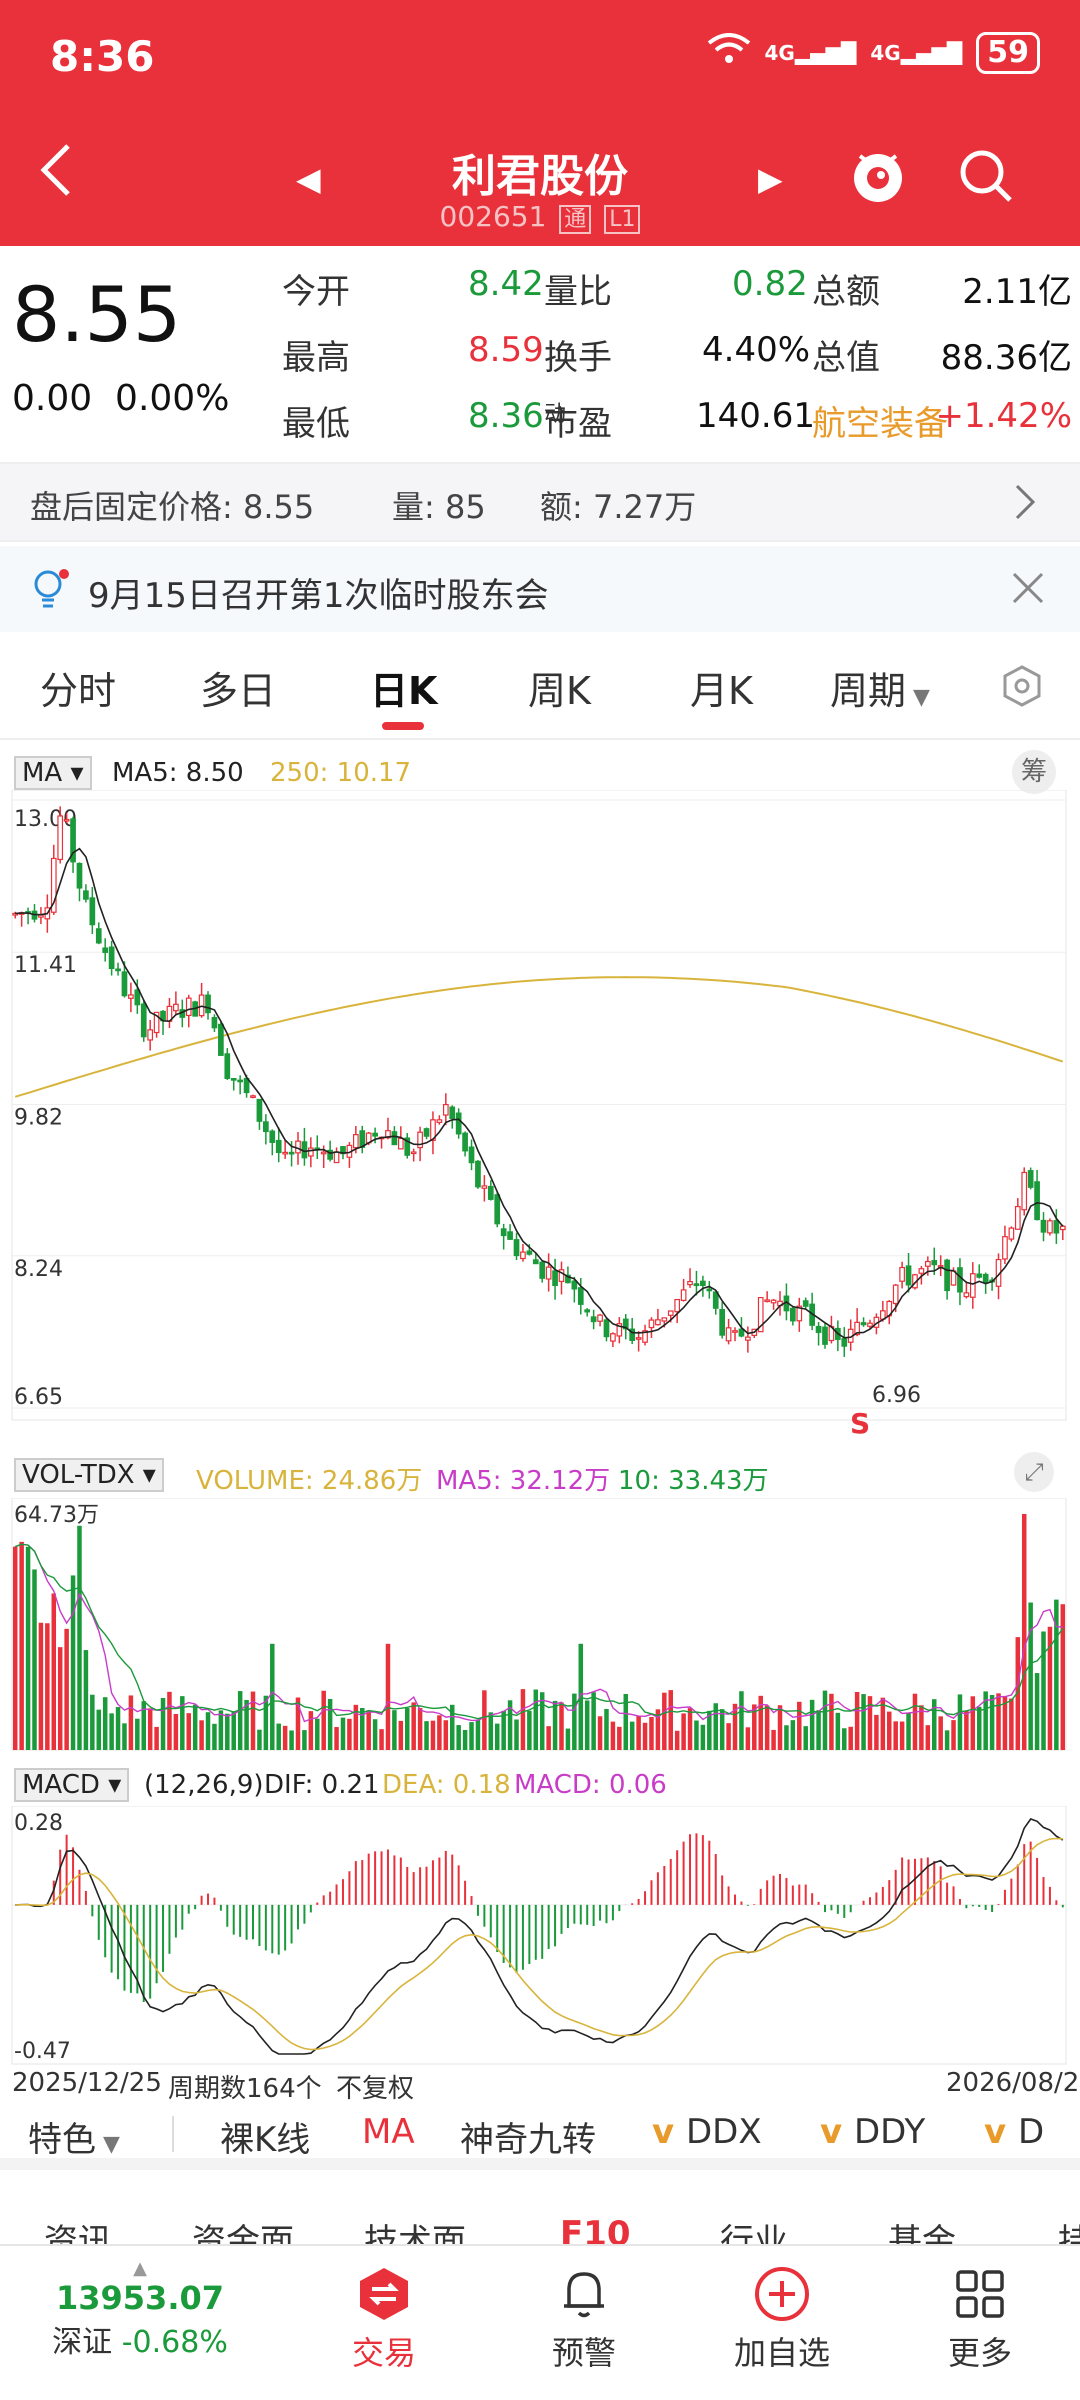  What do you see at coordinates (770, 179) in the screenshot?
I see `next-stock-button: ▶` at bounding box center [770, 179].